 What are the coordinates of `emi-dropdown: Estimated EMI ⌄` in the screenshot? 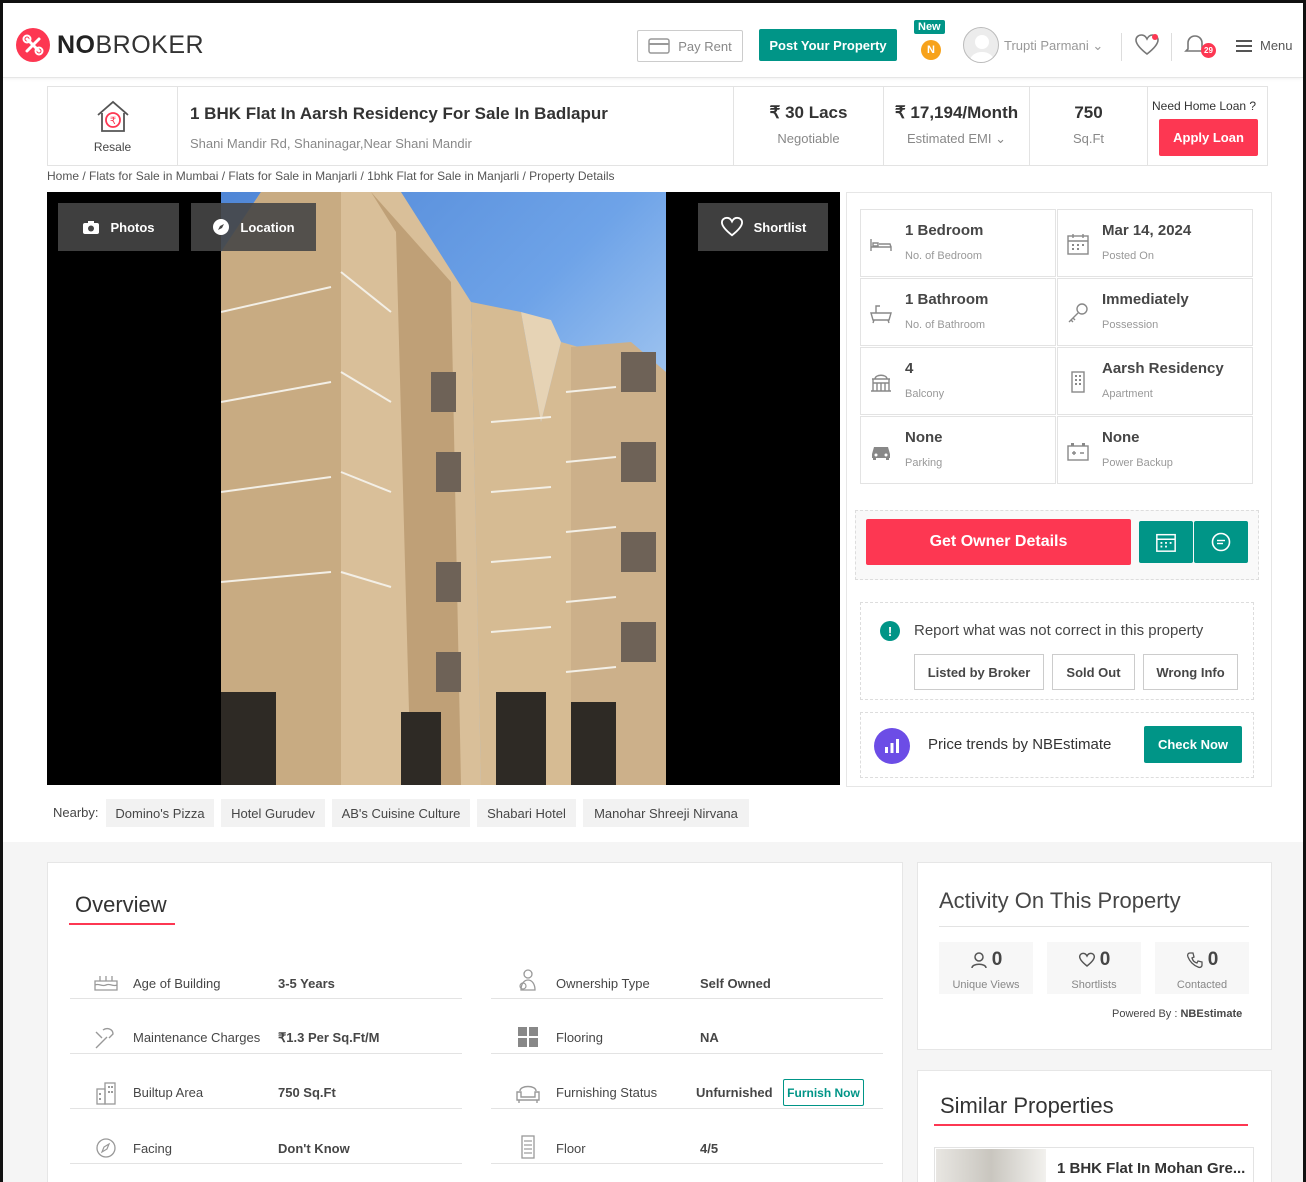 It's located at (956, 139).